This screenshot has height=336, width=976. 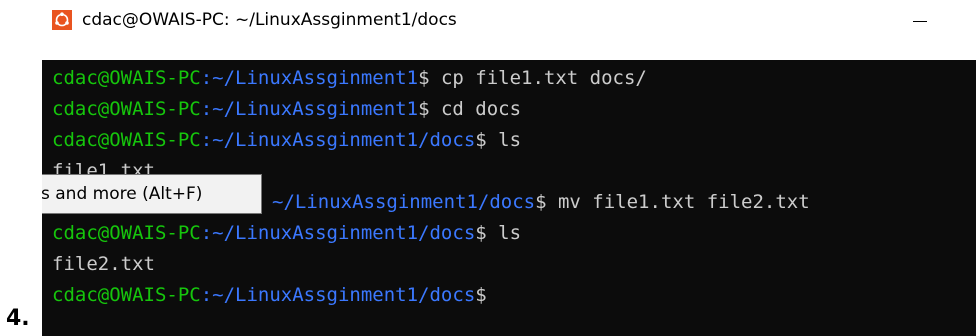 I want to click on prompt-path: ~/LinuxAssginment1/docs, so click(x=404, y=202).